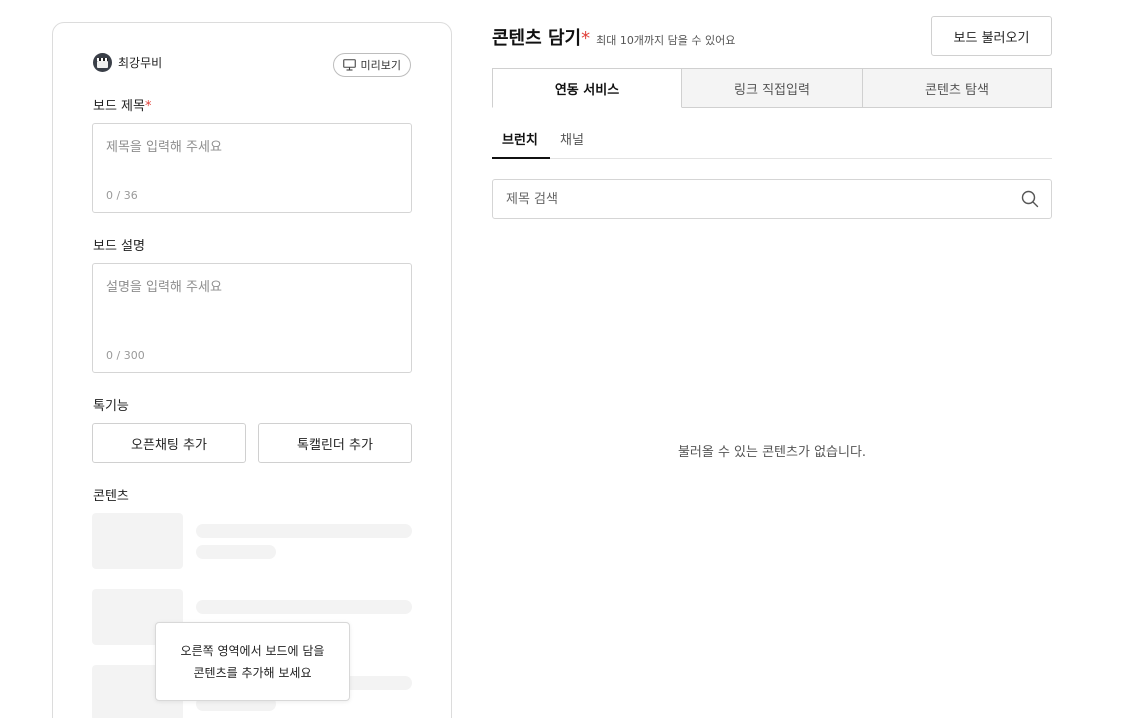  I want to click on tab-direct-link: 링크 직접입력, so click(772, 88).